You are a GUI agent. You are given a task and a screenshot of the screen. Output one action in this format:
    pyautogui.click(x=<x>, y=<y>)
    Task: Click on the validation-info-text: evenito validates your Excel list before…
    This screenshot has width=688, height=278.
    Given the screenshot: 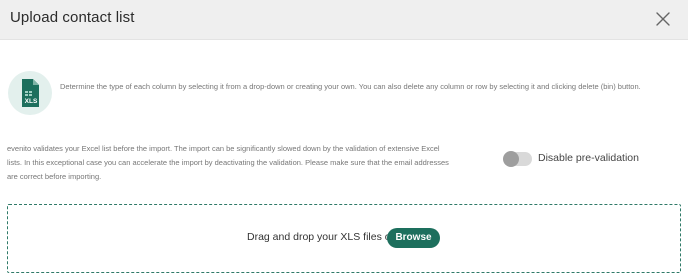 What is the action you would take?
    pyautogui.click(x=228, y=162)
    